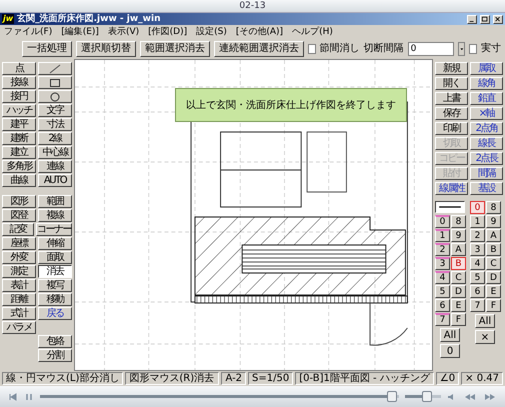 The height and width of the screenshot is (407, 505). I want to click on layer-button: 0, so click(450, 351).